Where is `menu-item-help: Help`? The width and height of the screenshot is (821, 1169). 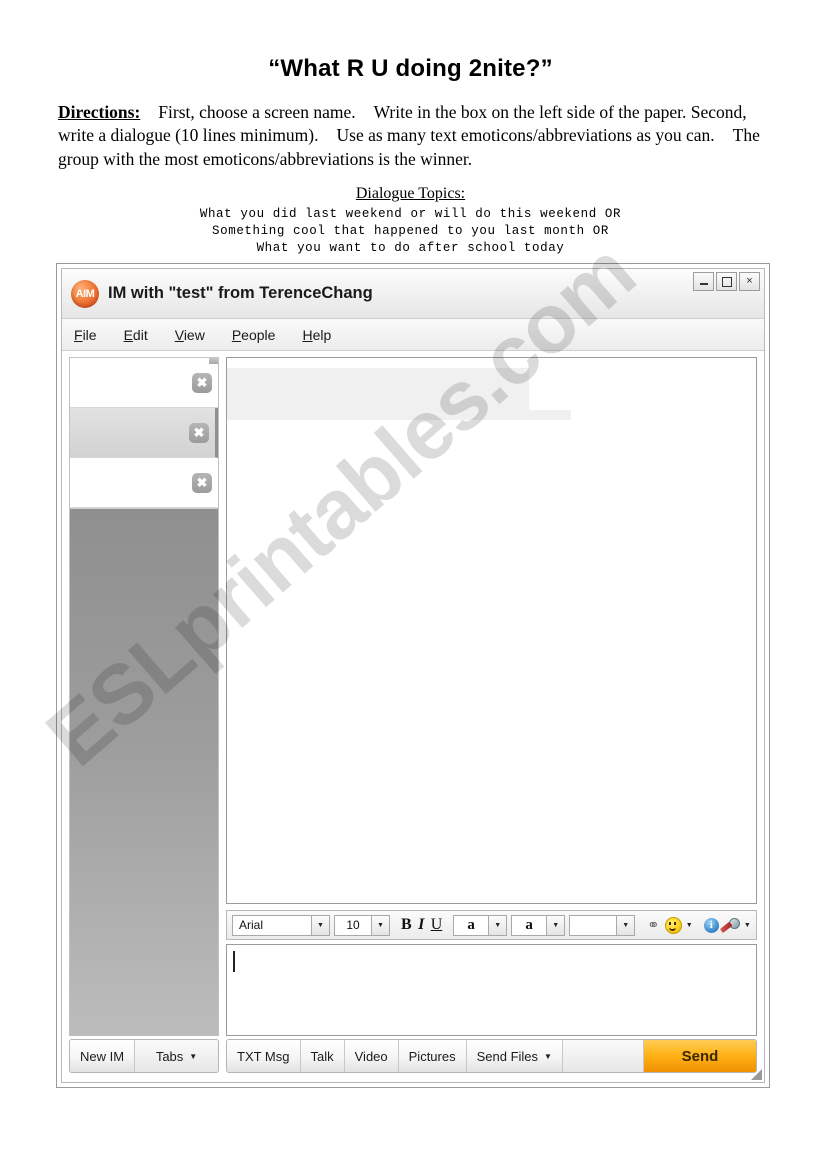 menu-item-help: Help is located at coordinates (316, 335).